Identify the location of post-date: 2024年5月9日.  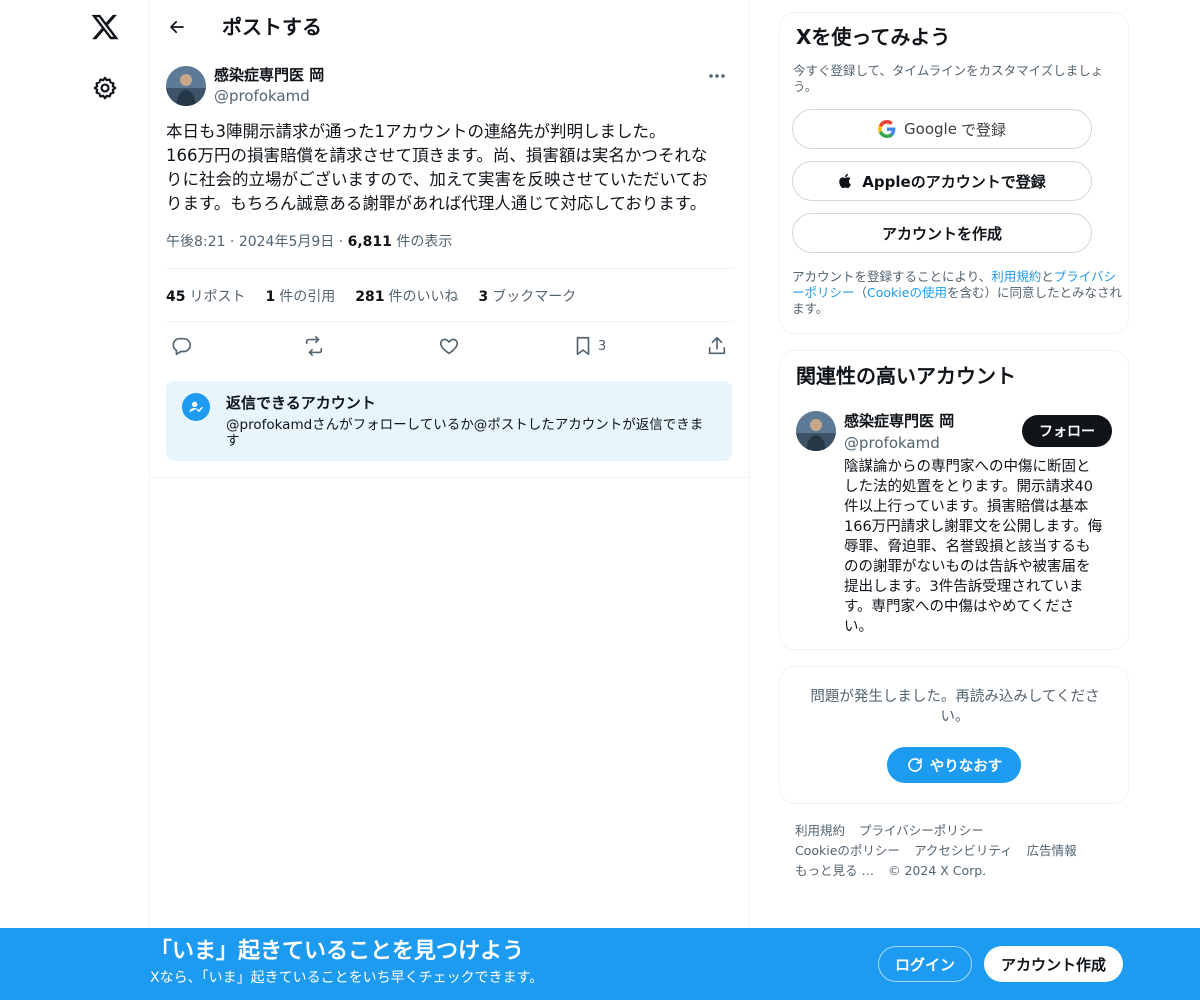
(286, 242).